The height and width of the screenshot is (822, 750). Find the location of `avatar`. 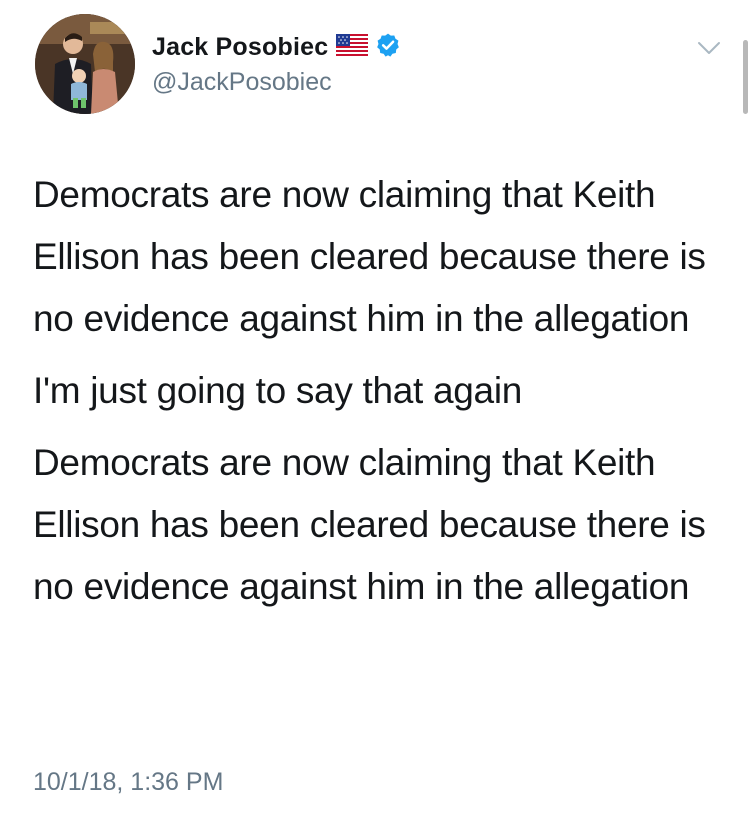

avatar is located at coordinates (85, 64).